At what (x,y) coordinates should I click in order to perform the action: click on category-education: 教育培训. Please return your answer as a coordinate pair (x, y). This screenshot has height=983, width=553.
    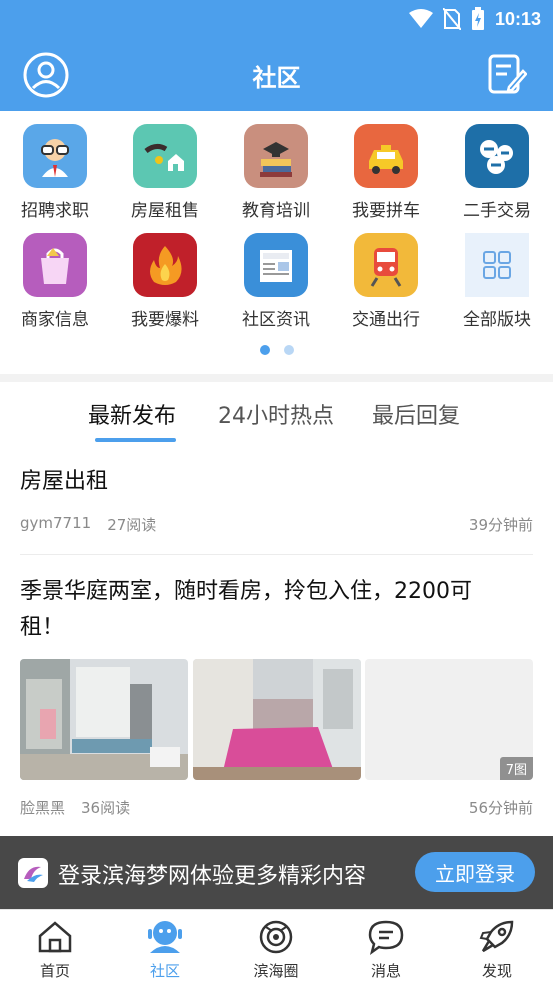
    Looking at the image, I should click on (276, 172).